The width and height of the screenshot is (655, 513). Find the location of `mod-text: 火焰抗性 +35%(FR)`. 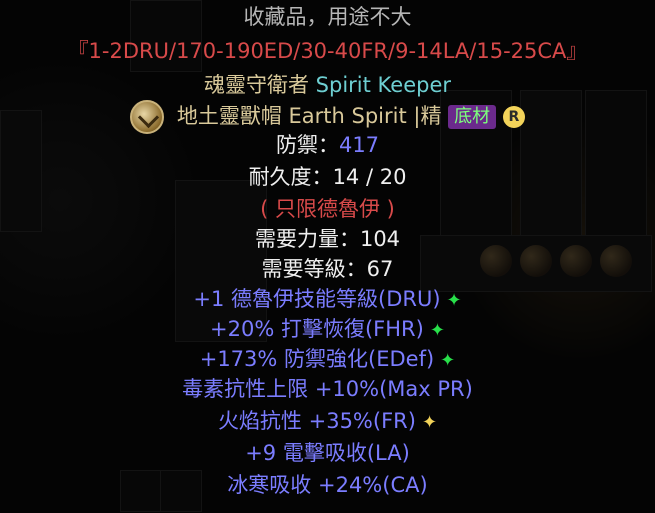

mod-text: 火焰抗性 +35%(FR) is located at coordinates (316, 421).